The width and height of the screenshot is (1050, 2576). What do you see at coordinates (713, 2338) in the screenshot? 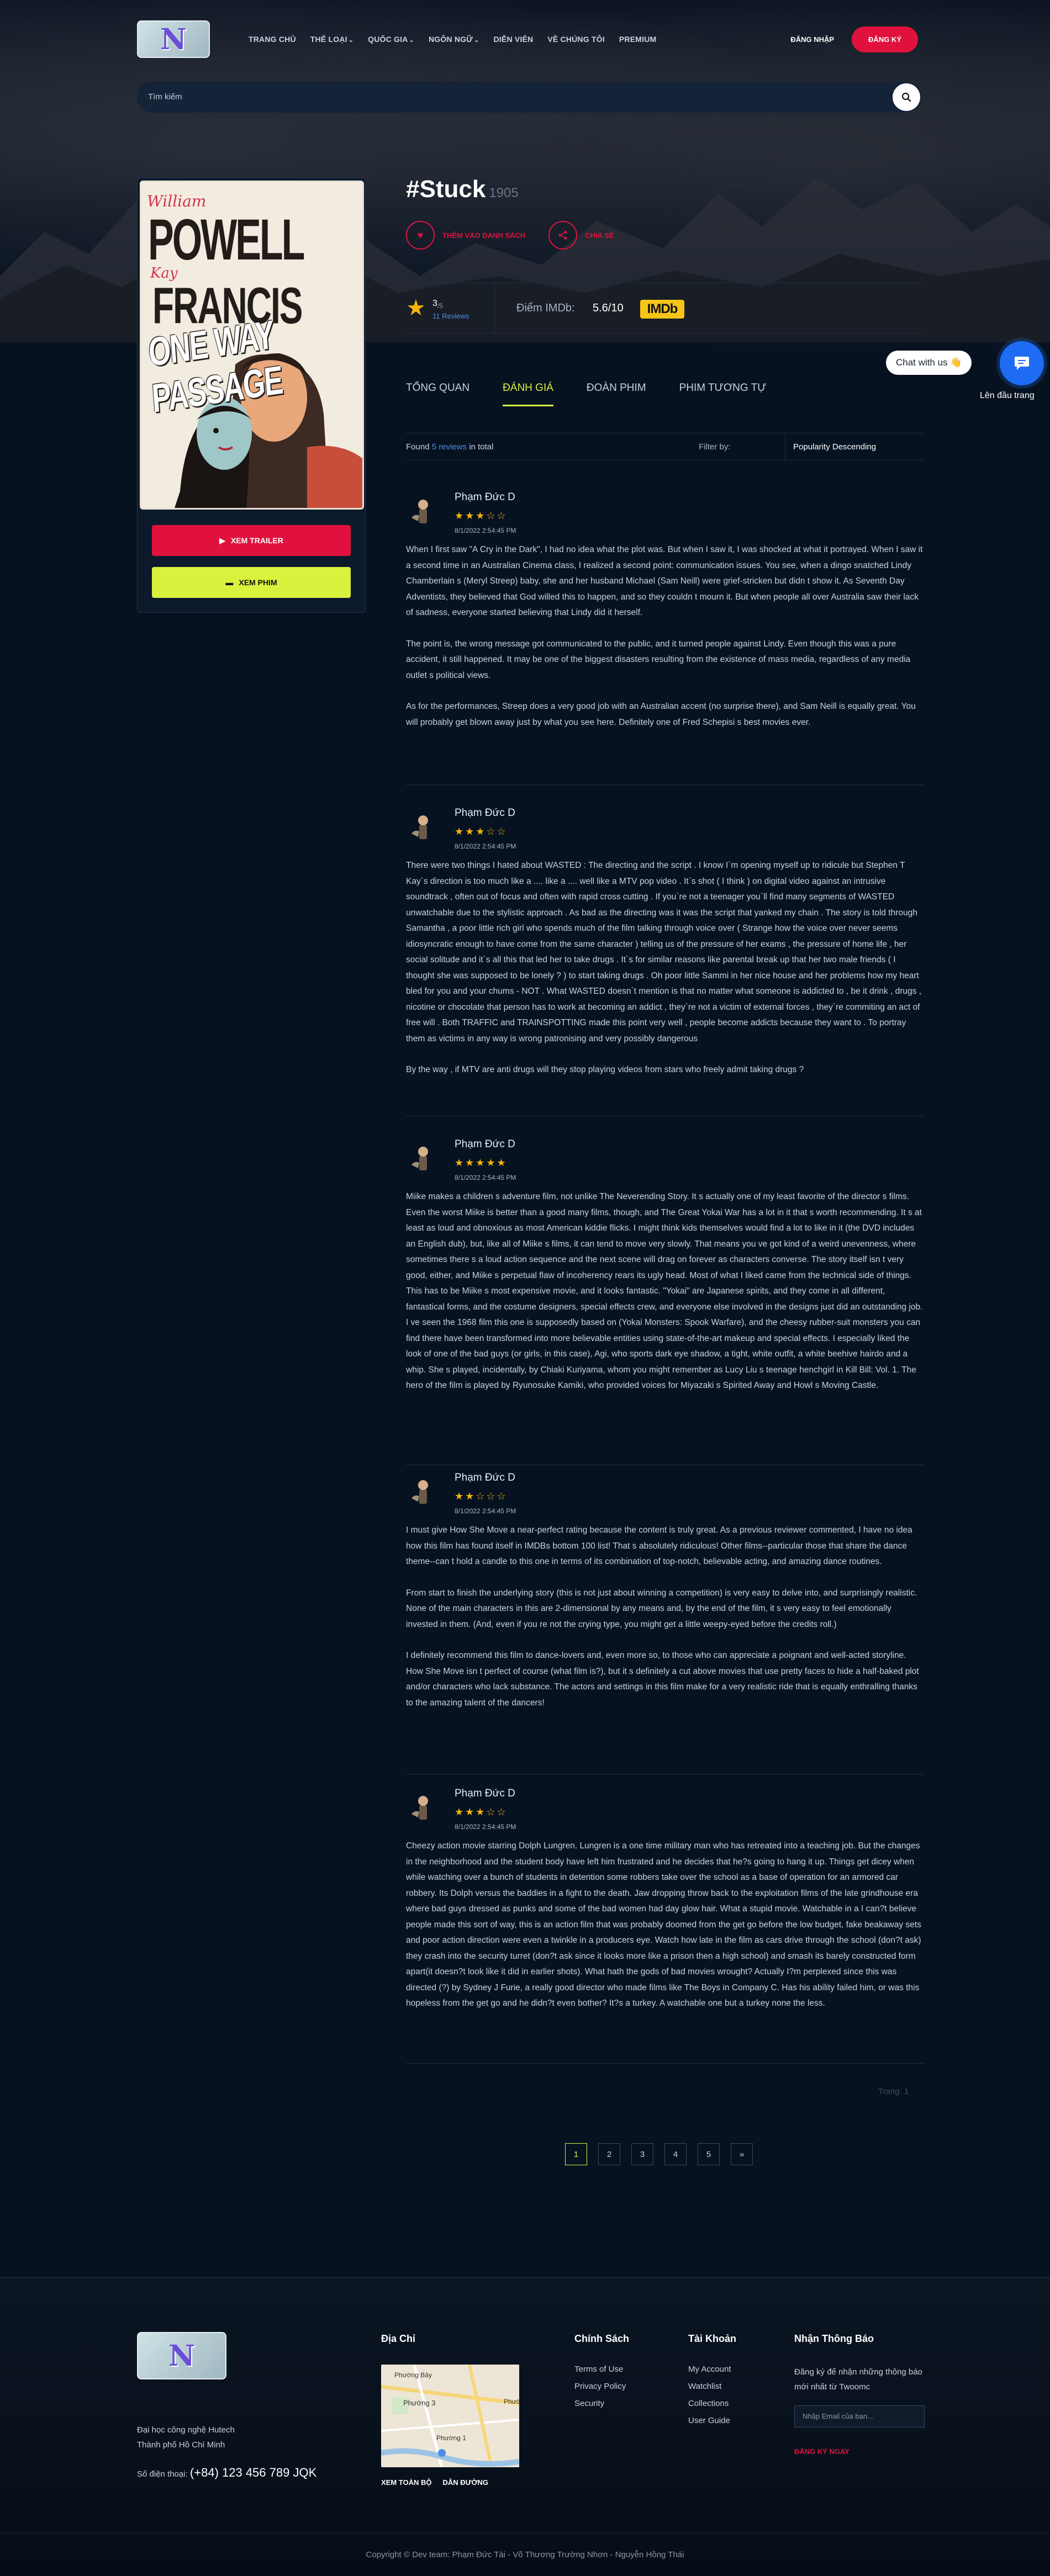
I see `footer-account-title: Tài Khoản` at bounding box center [713, 2338].